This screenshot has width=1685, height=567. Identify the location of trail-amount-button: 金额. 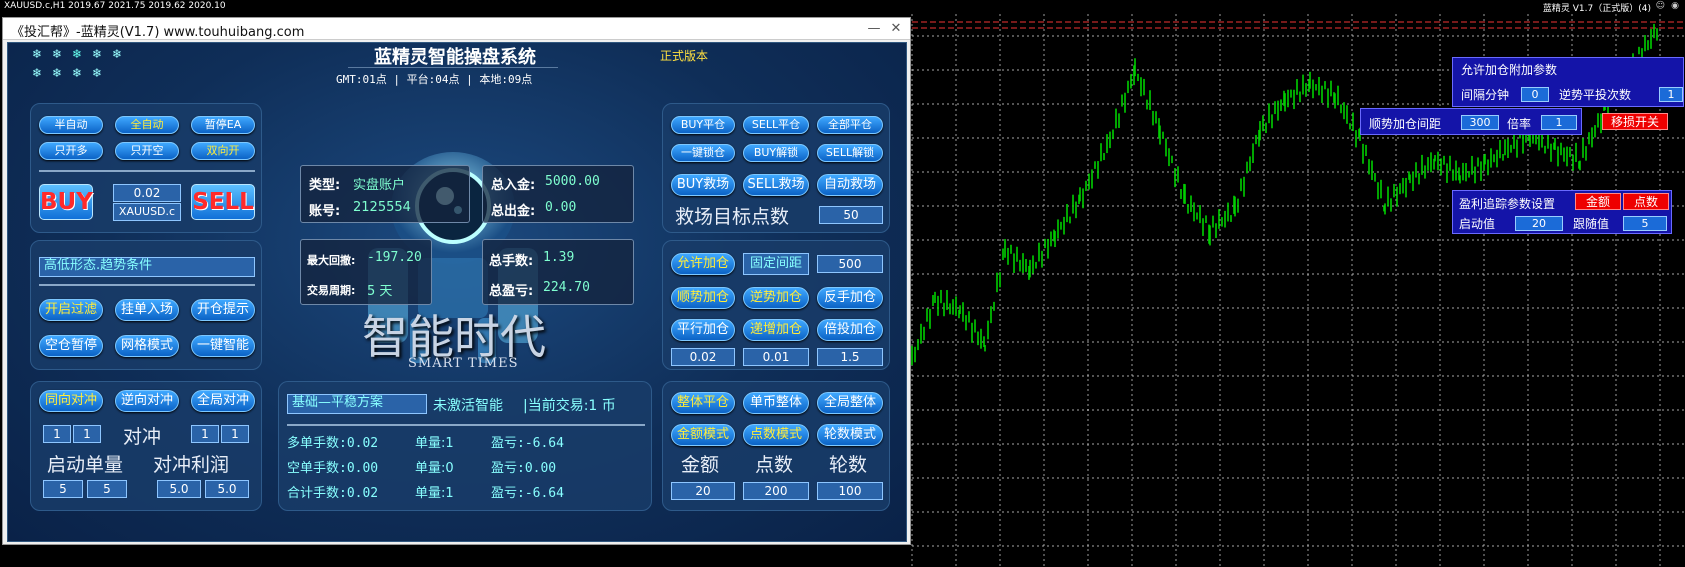
(1598, 201).